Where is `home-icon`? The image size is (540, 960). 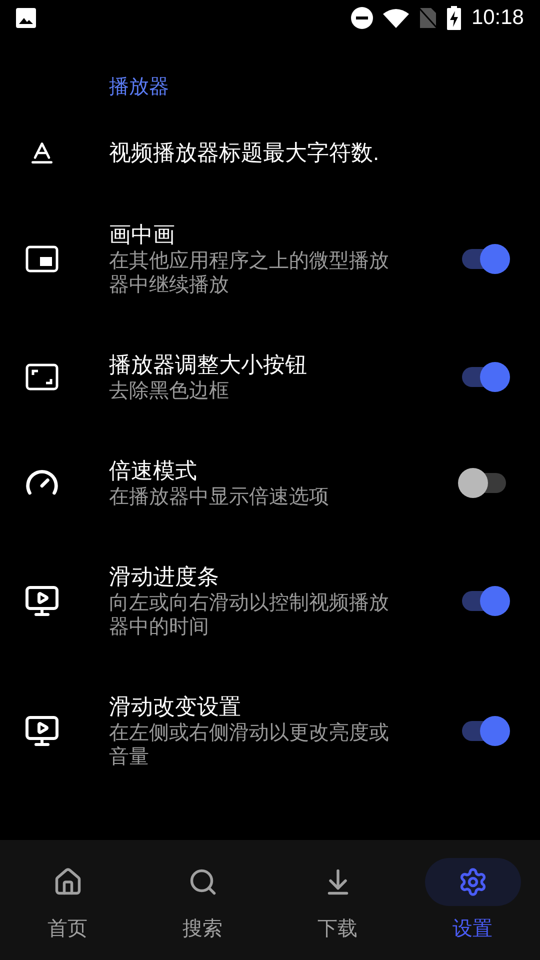
home-icon is located at coordinates (67, 882).